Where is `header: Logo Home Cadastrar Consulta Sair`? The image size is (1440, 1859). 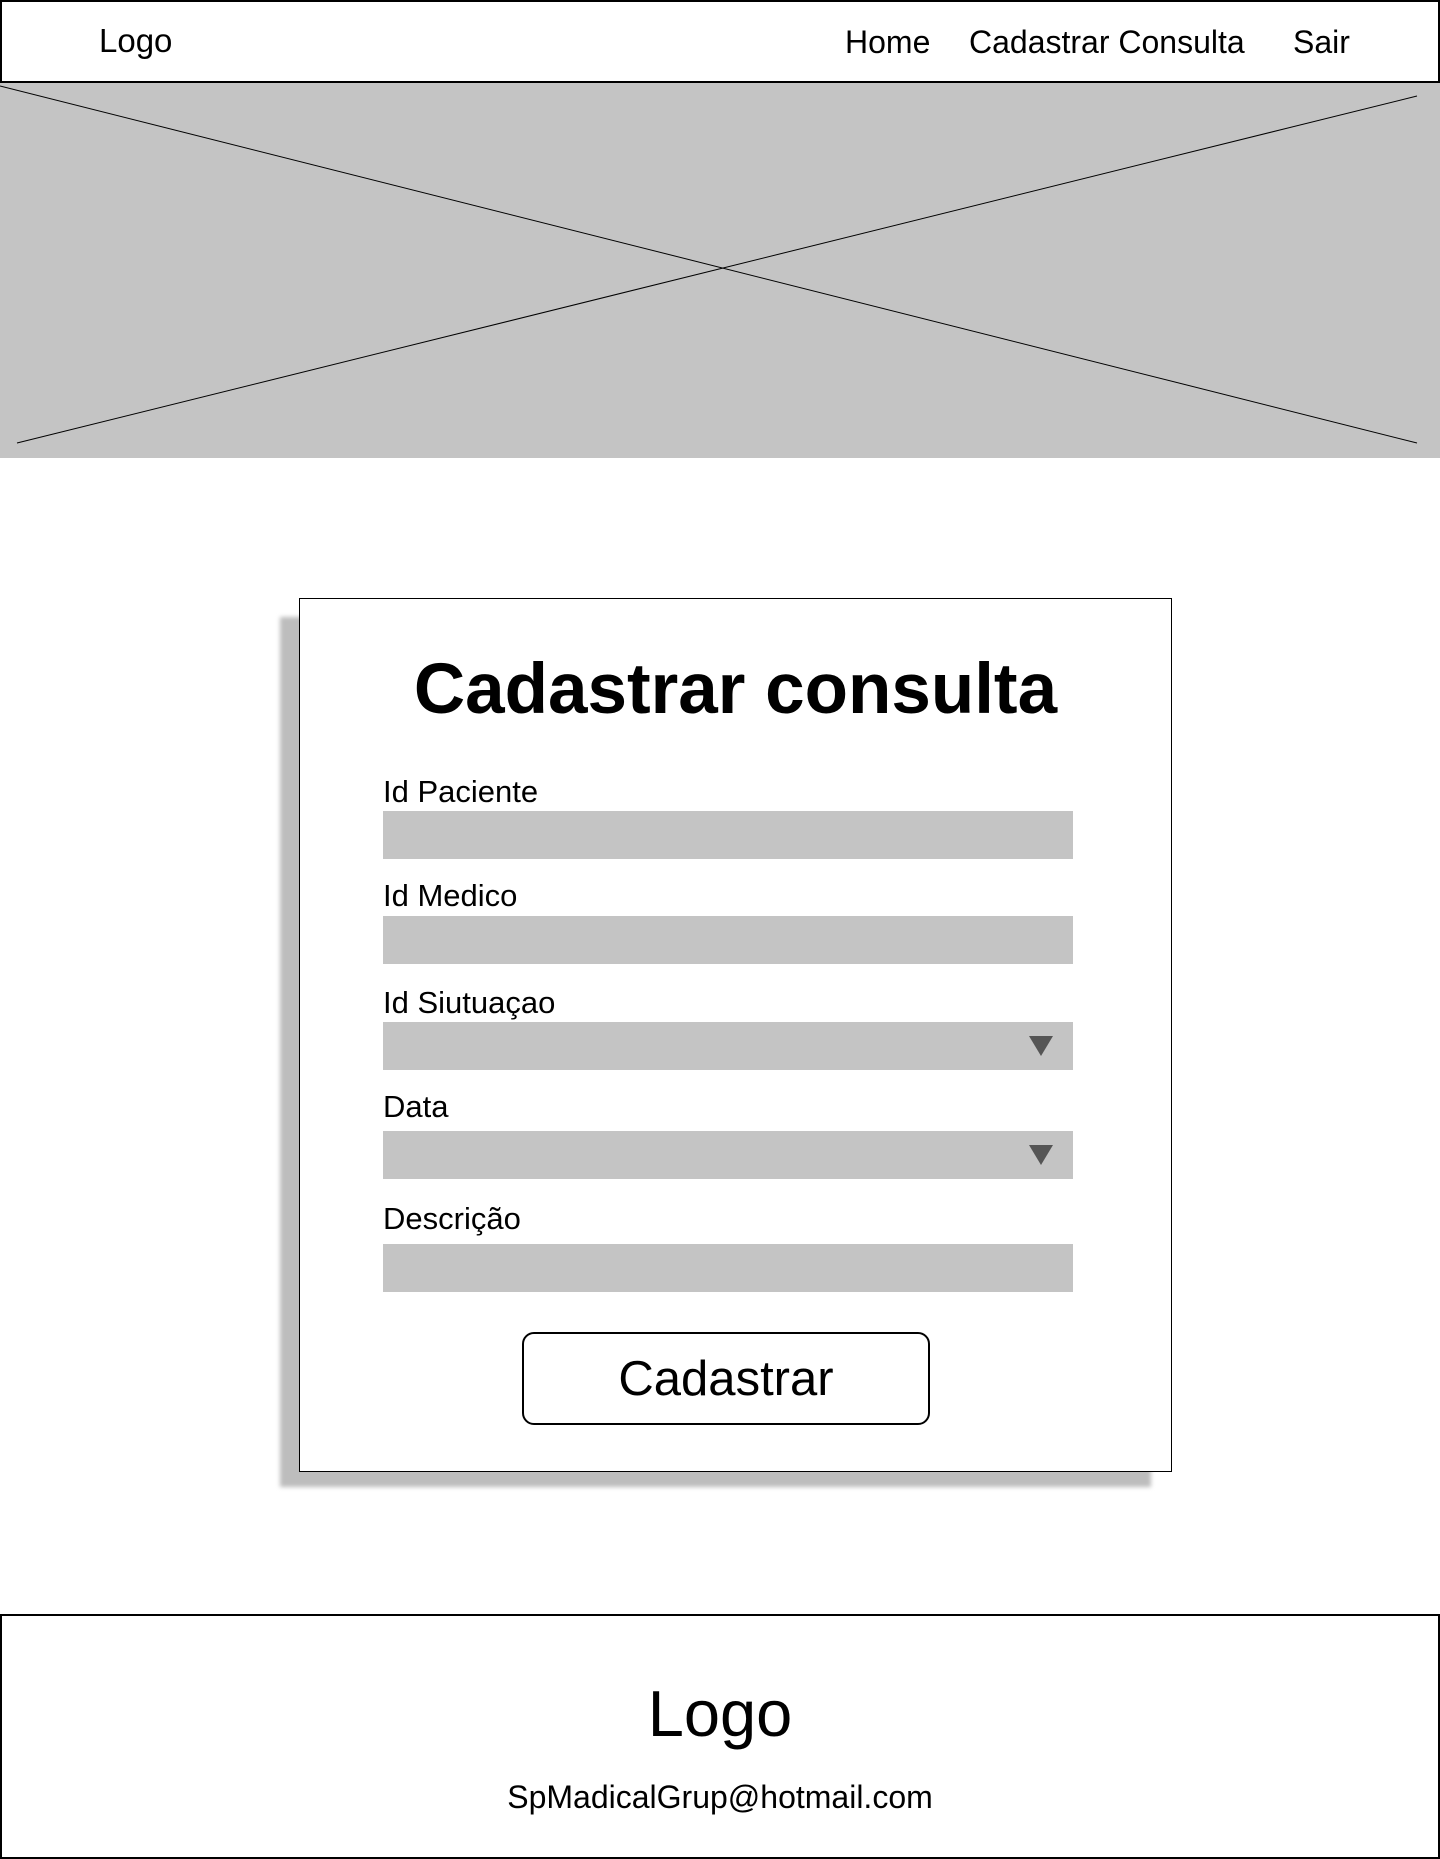 header: Logo Home Cadastrar Consulta Sair is located at coordinates (720, 41).